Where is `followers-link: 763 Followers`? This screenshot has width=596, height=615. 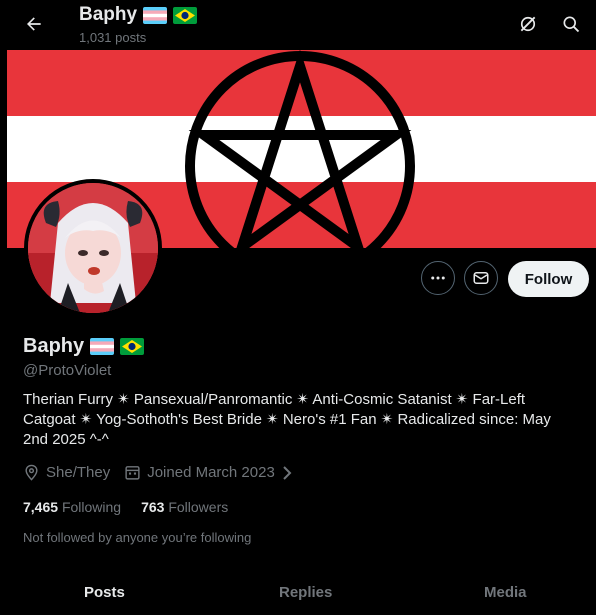 followers-link: 763 Followers is located at coordinates (184, 507).